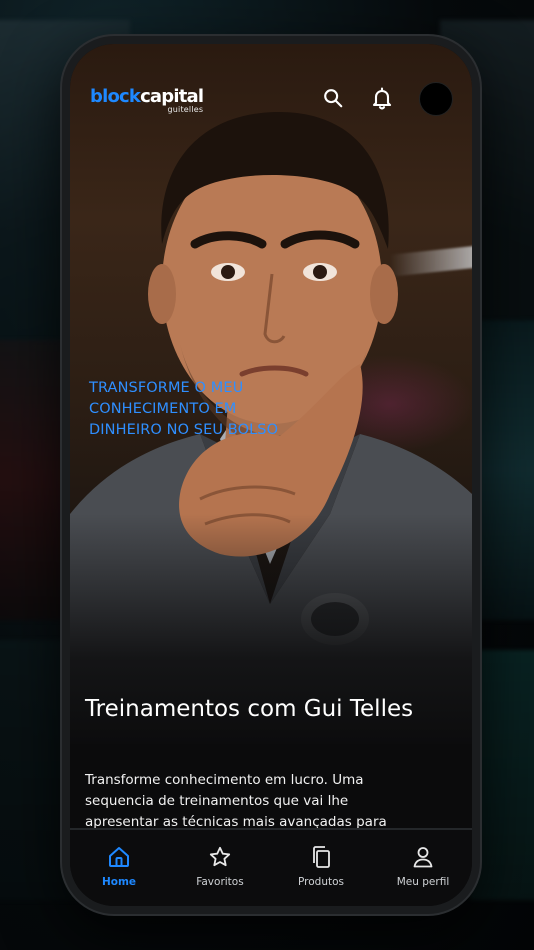  Describe the element at coordinates (333, 98) in the screenshot. I see `search-icon` at that location.